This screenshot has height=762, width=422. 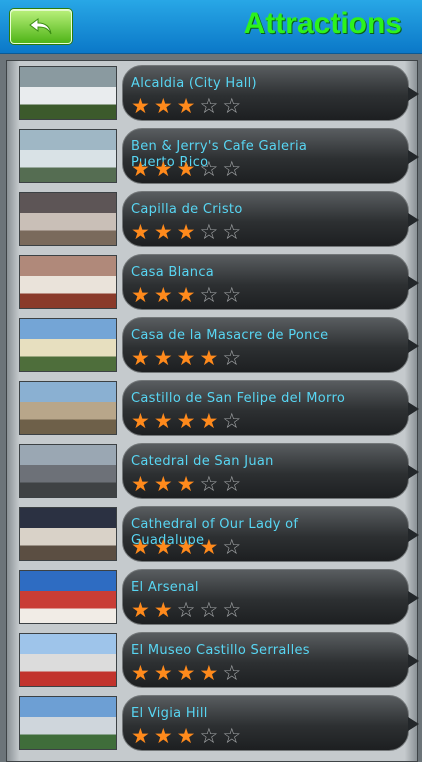 I want to click on navigation-bar: Attractions, so click(x=211, y=27).